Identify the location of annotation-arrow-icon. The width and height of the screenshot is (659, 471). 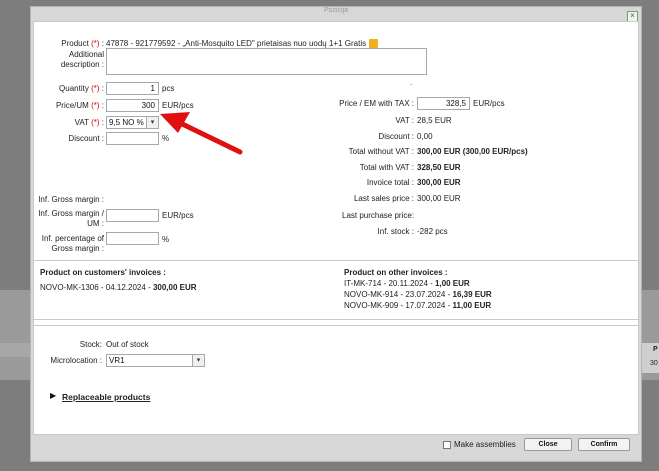
(201, 133).